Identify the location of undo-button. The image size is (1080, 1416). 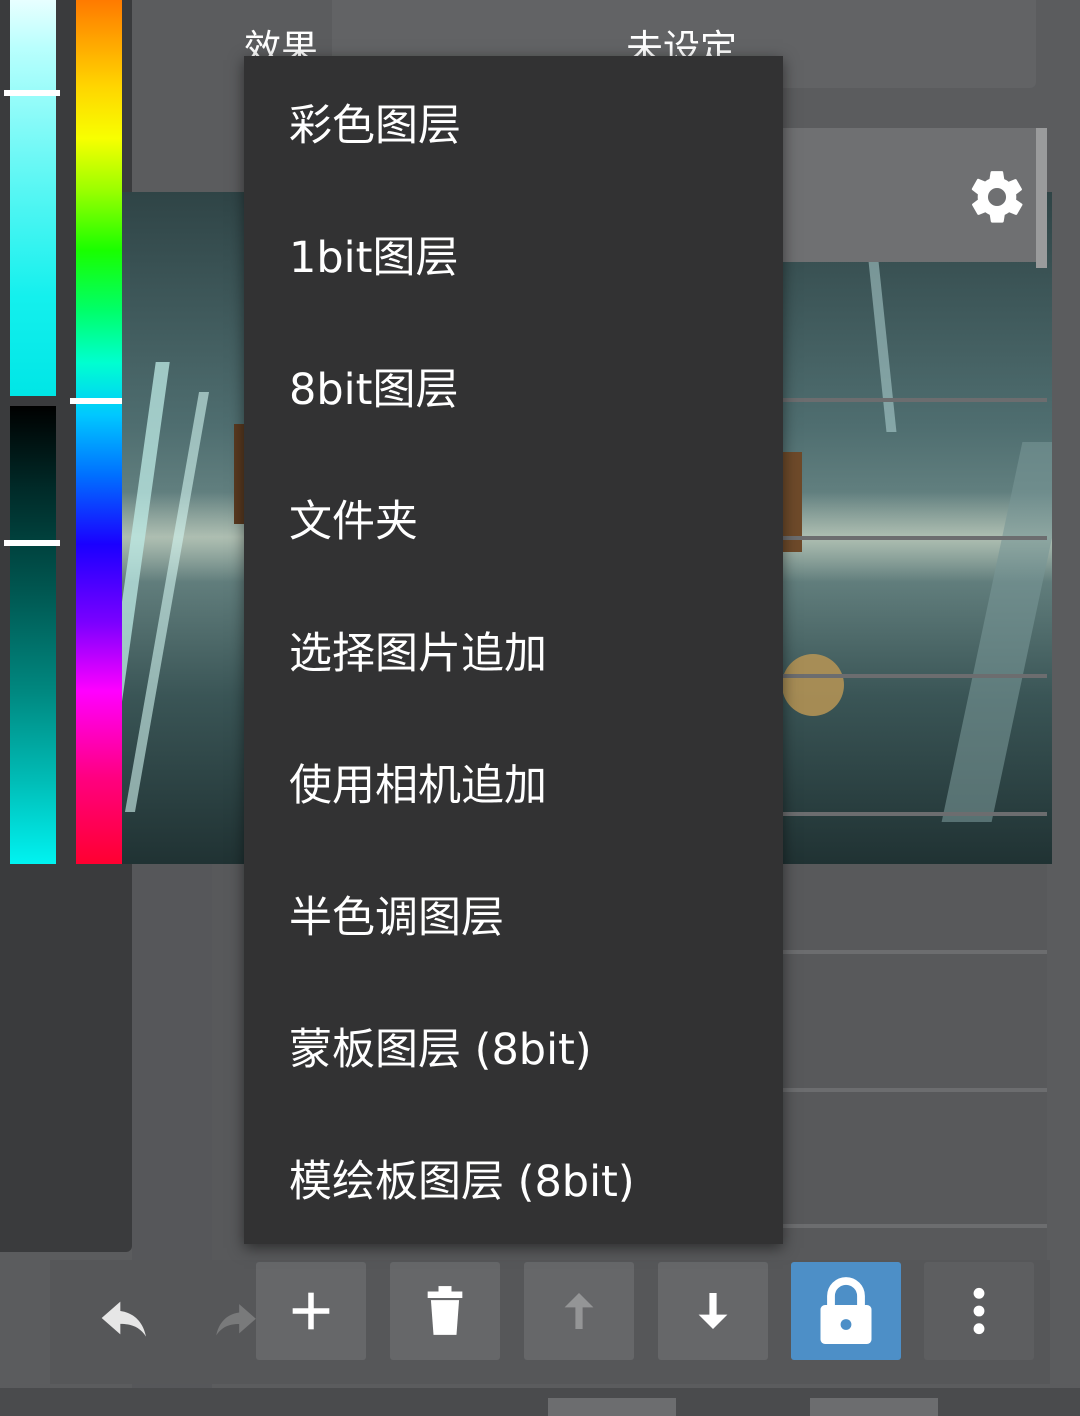
(125, 1325).